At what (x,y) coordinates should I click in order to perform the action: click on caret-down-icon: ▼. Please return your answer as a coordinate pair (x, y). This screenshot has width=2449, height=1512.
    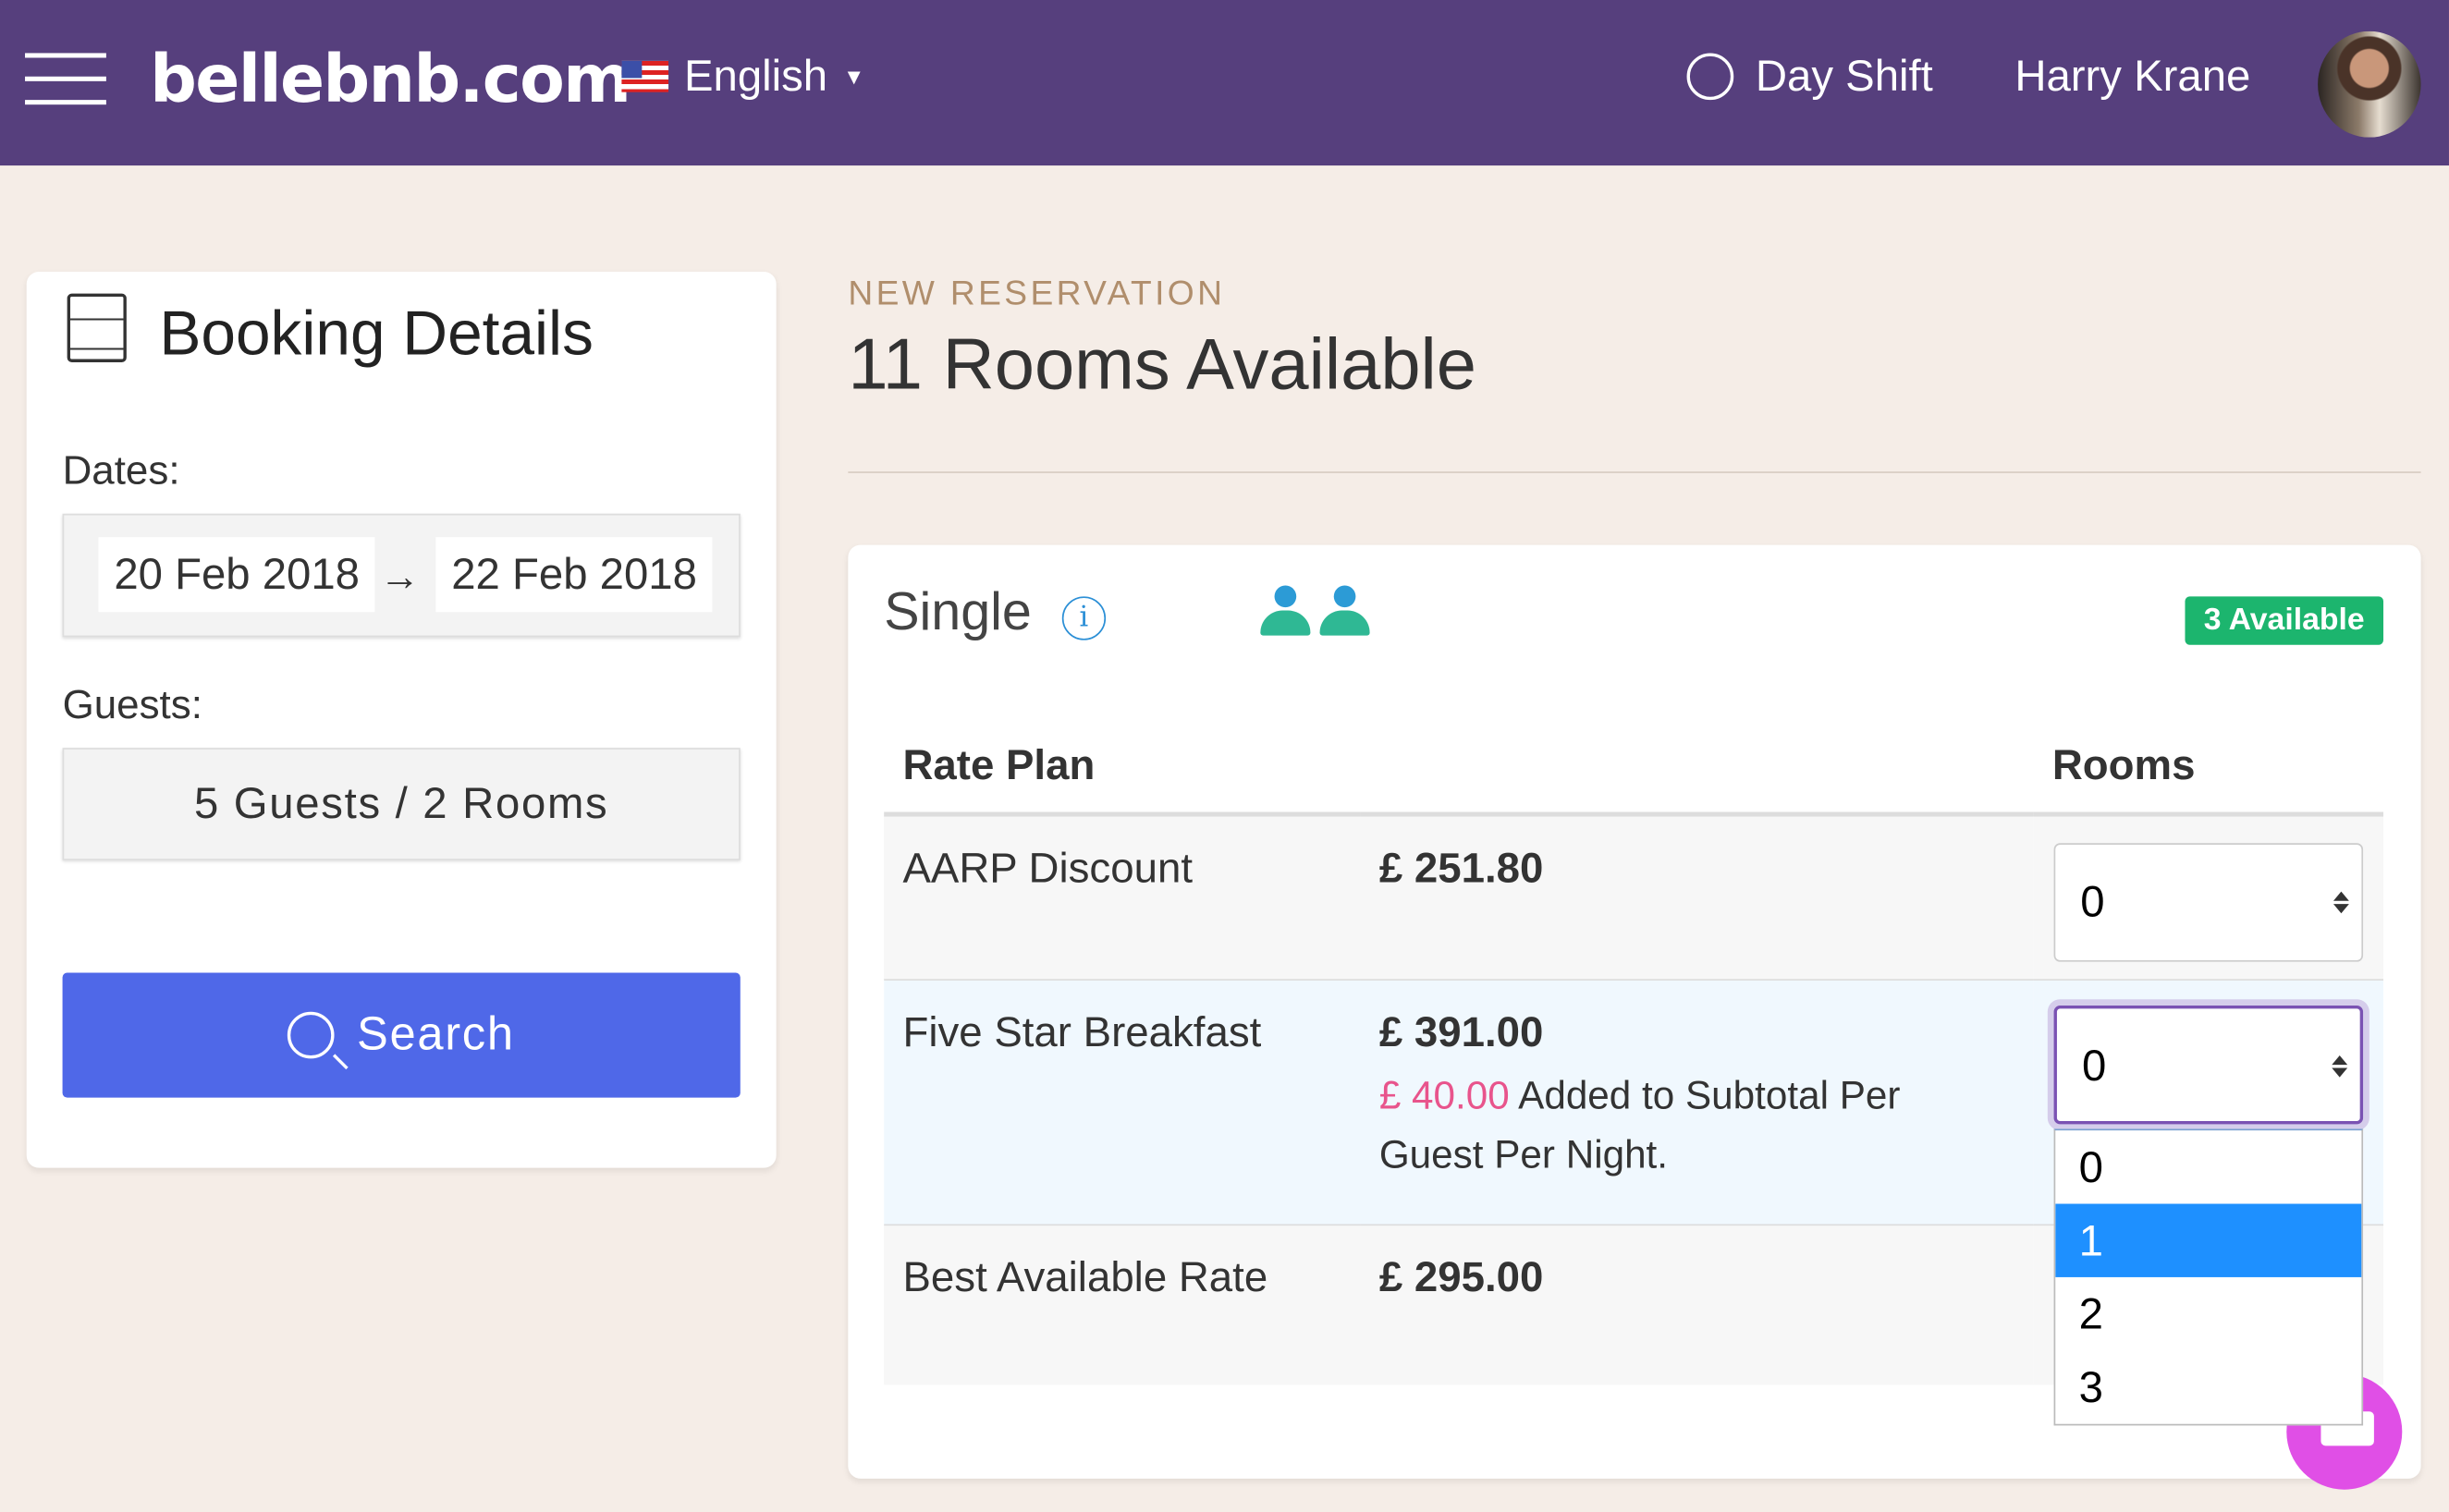
    Looking at the image, I should click on (854, 77).